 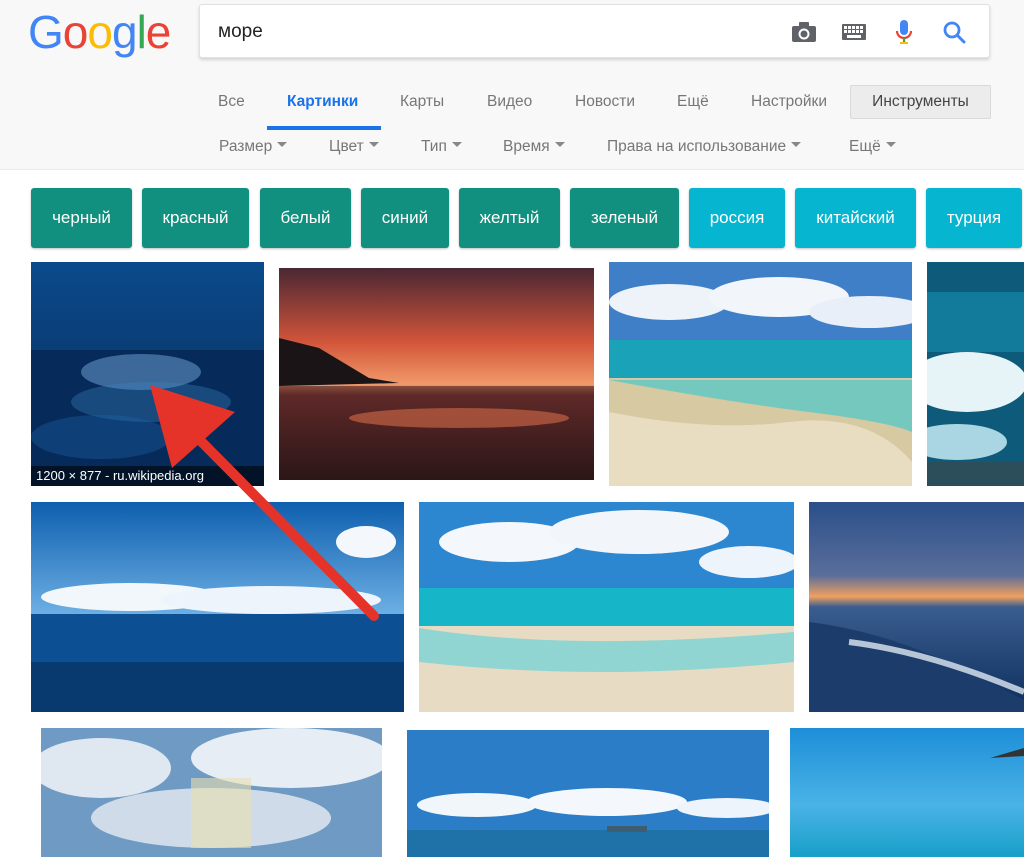 I want to click on search-box, so click(x=594, y=31).